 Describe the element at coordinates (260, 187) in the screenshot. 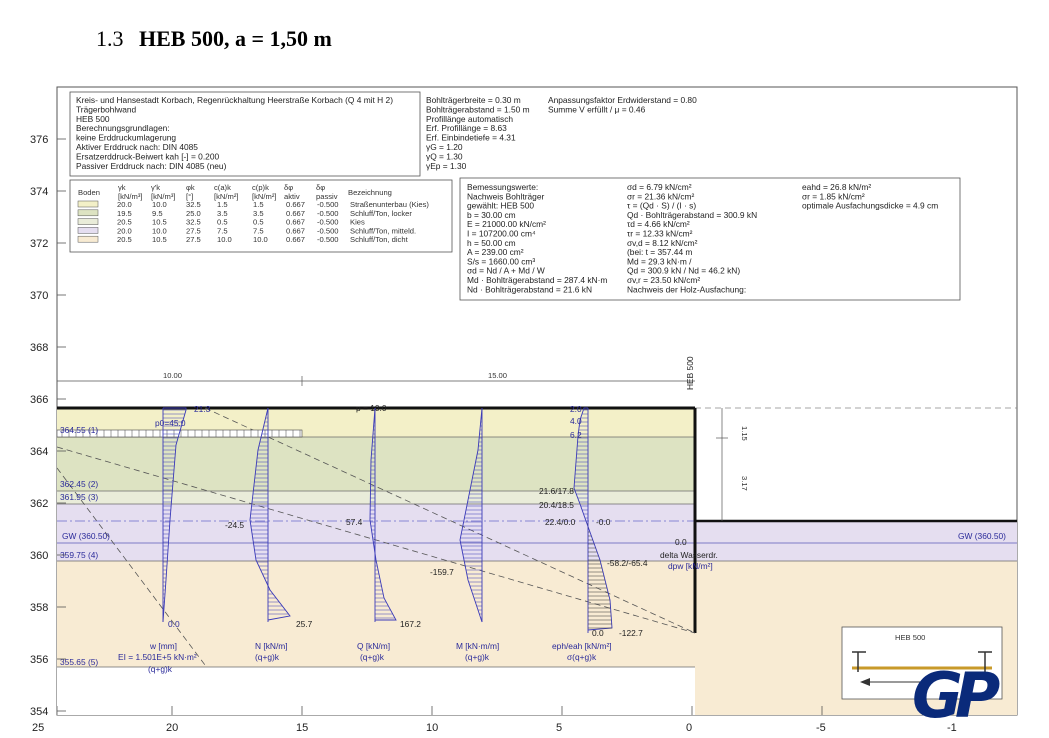

I see `soil-header: c(p)k` at that location.